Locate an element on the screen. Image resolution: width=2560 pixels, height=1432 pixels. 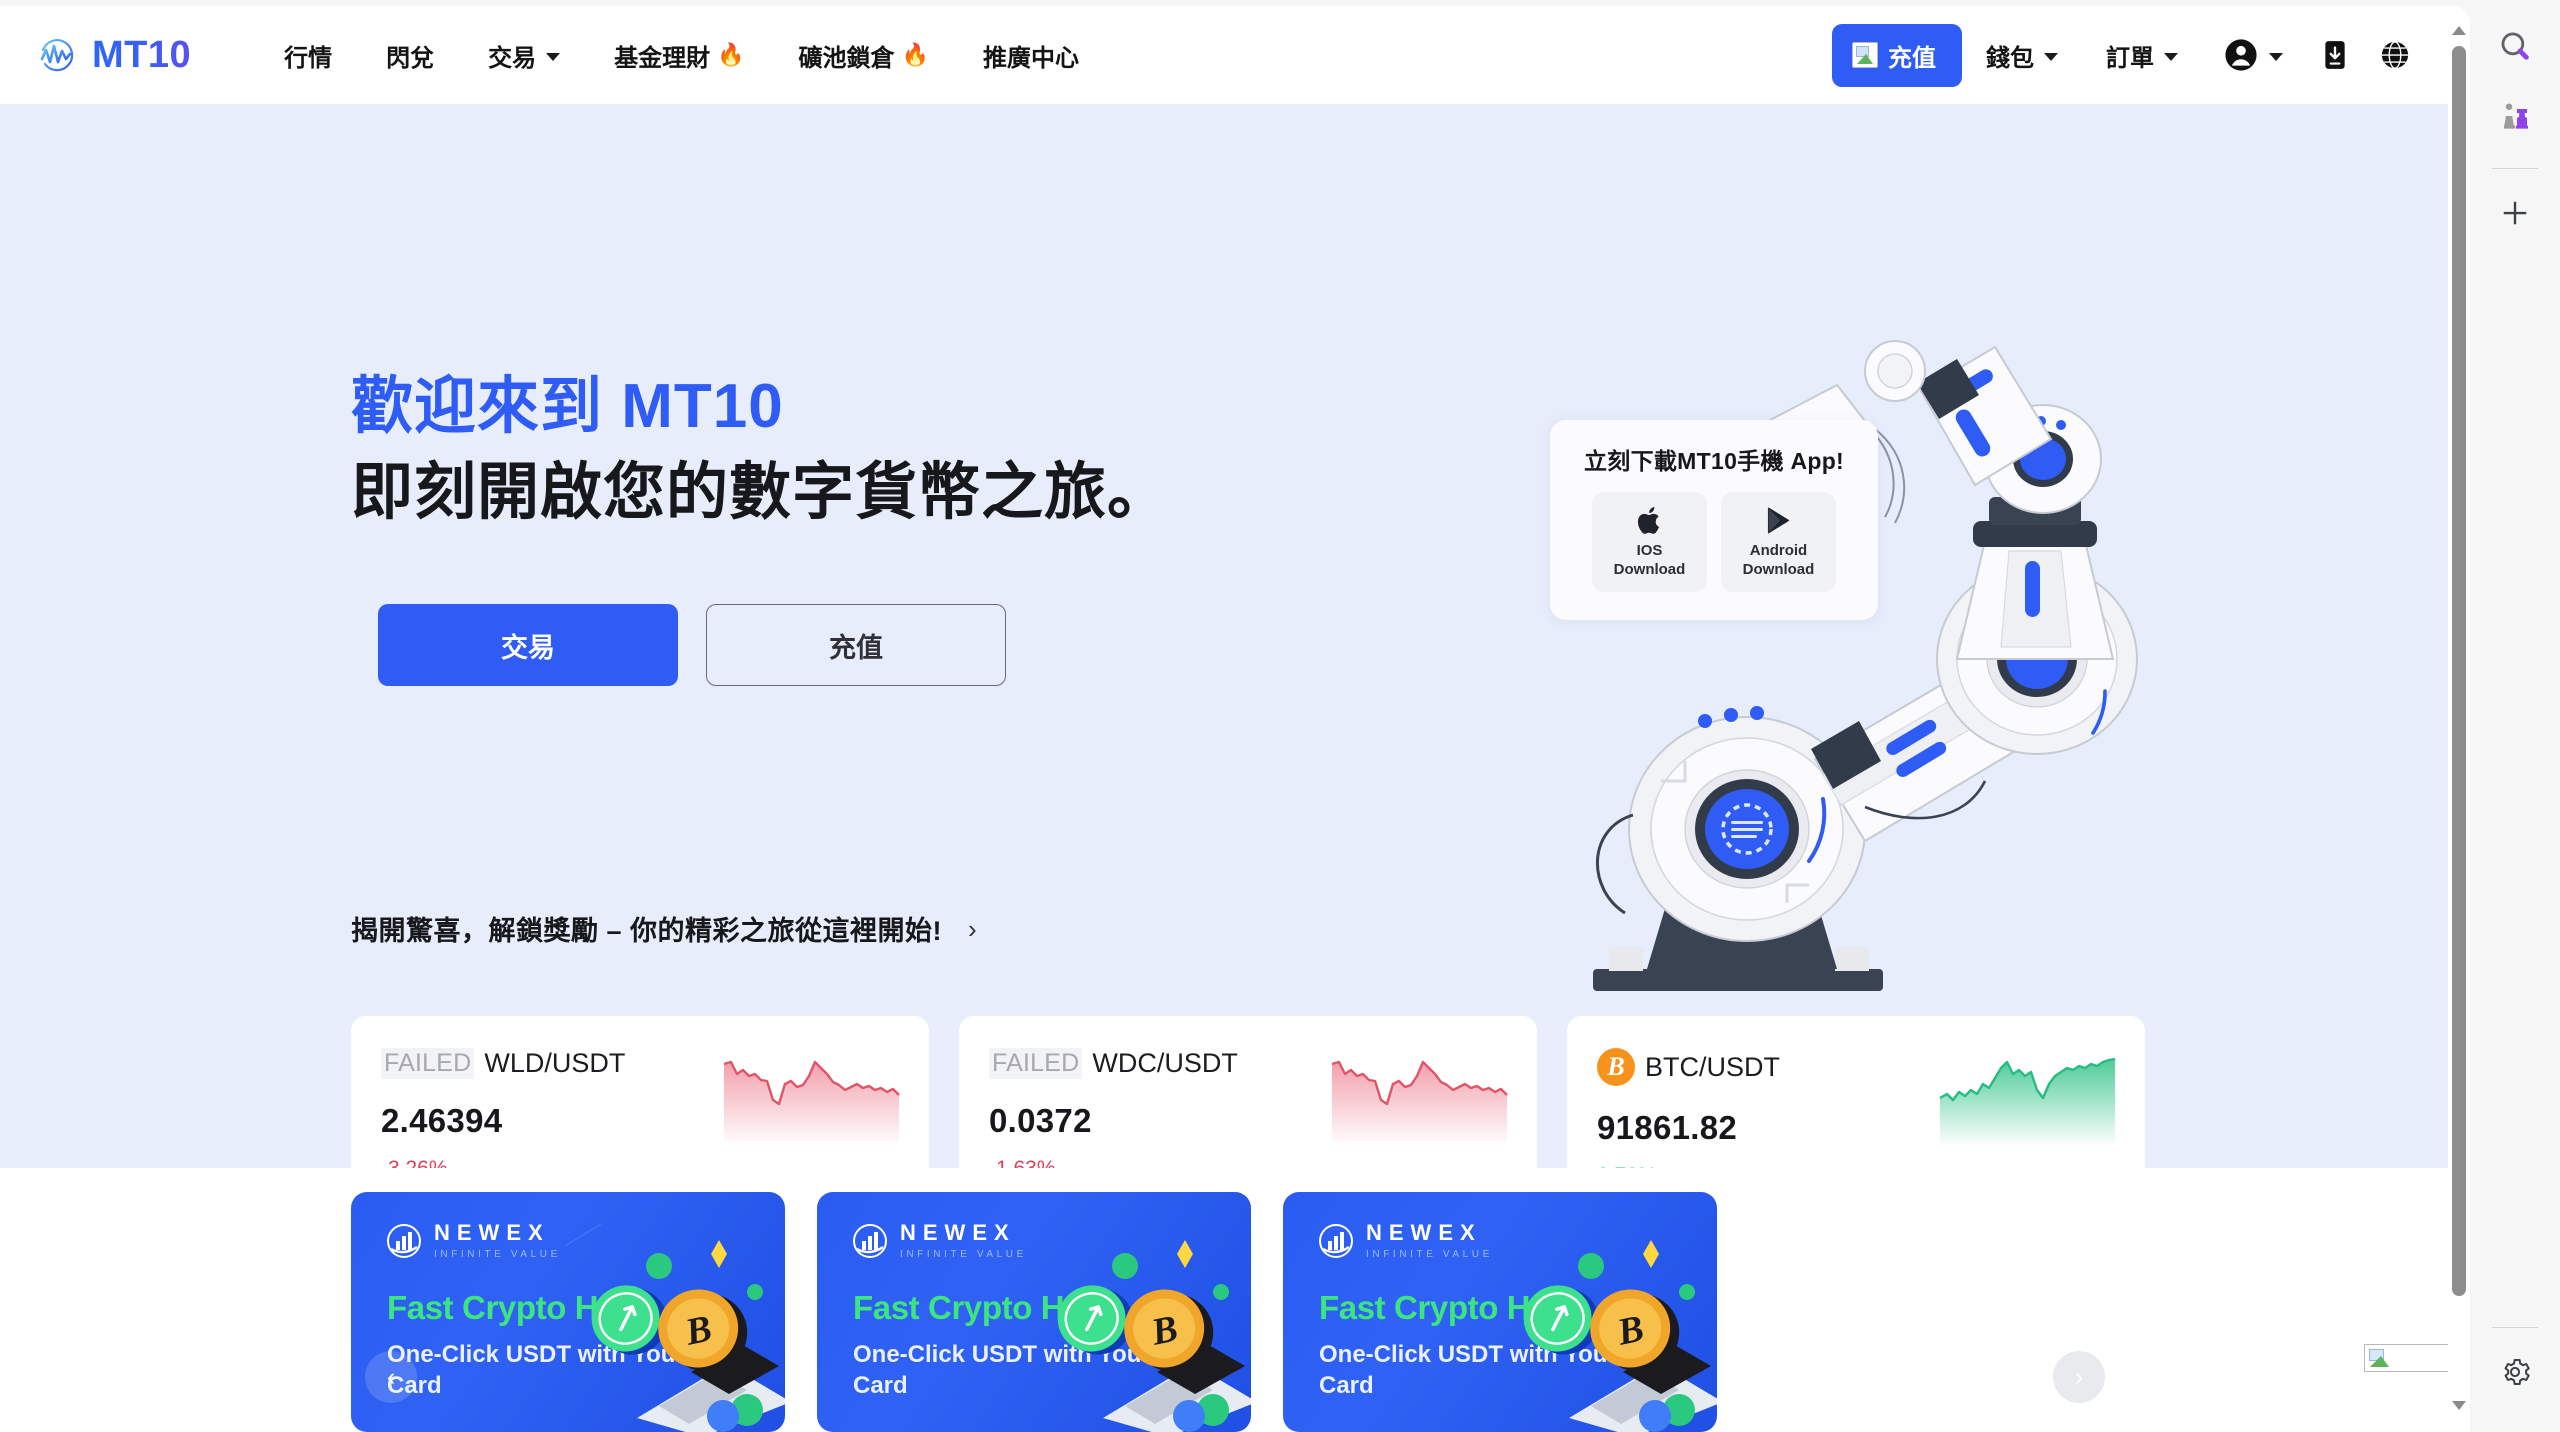
nav-item-market: 行情 is located at coordinates (308, 55).